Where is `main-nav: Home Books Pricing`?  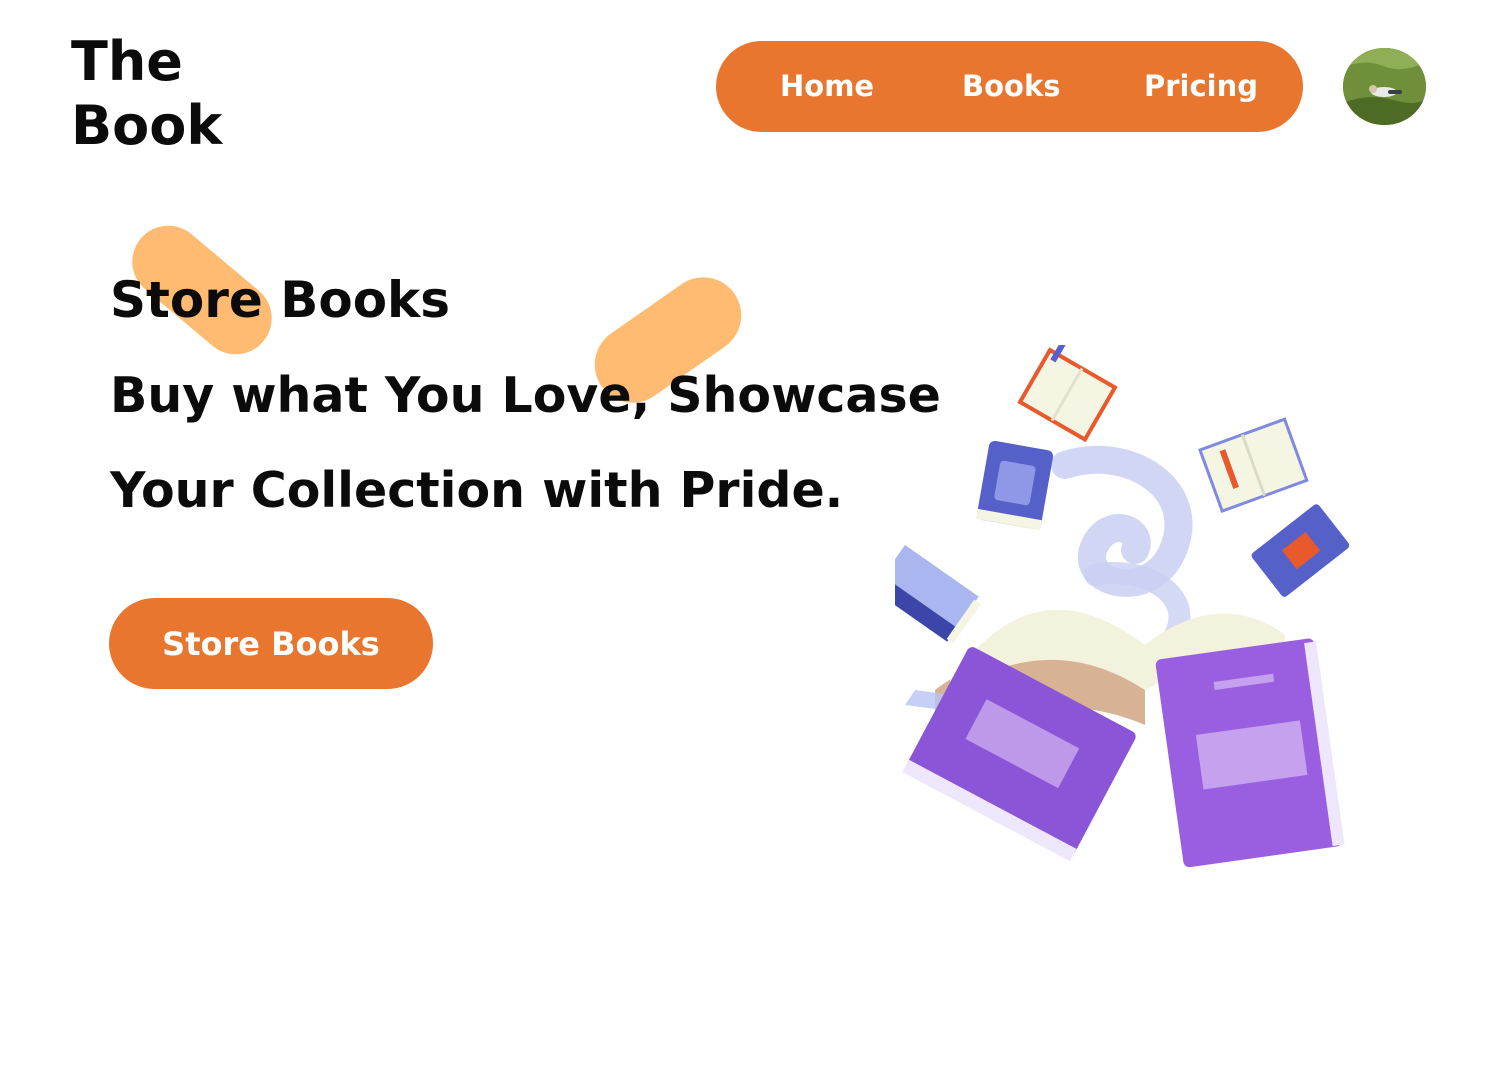
main-nav: Home Books Pricing is located at coordinates (1009, 86).